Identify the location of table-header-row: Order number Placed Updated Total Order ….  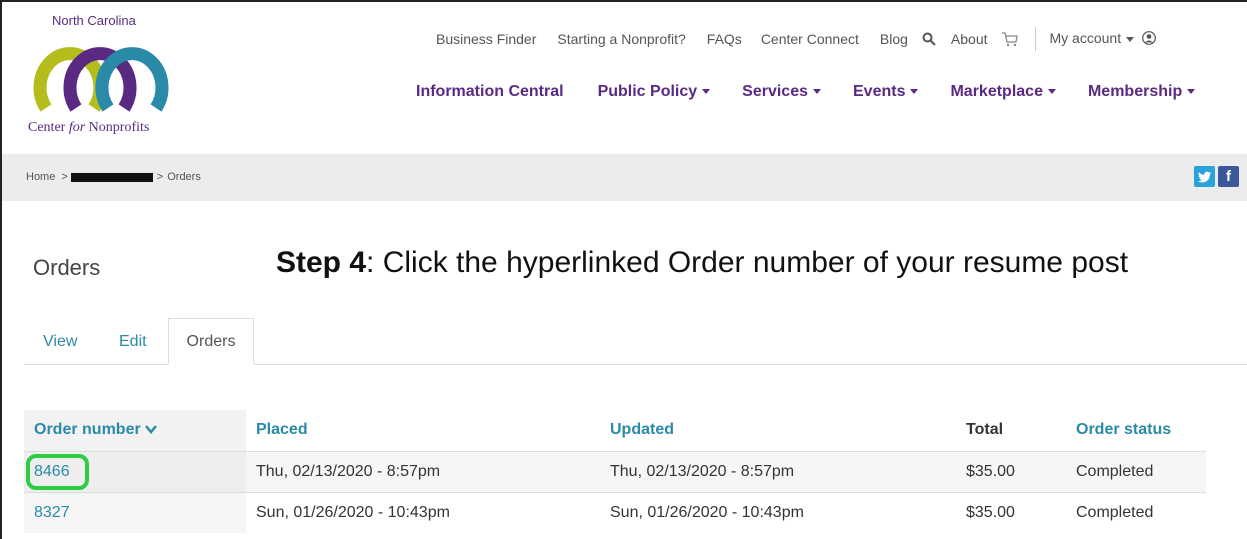
(615, 430).